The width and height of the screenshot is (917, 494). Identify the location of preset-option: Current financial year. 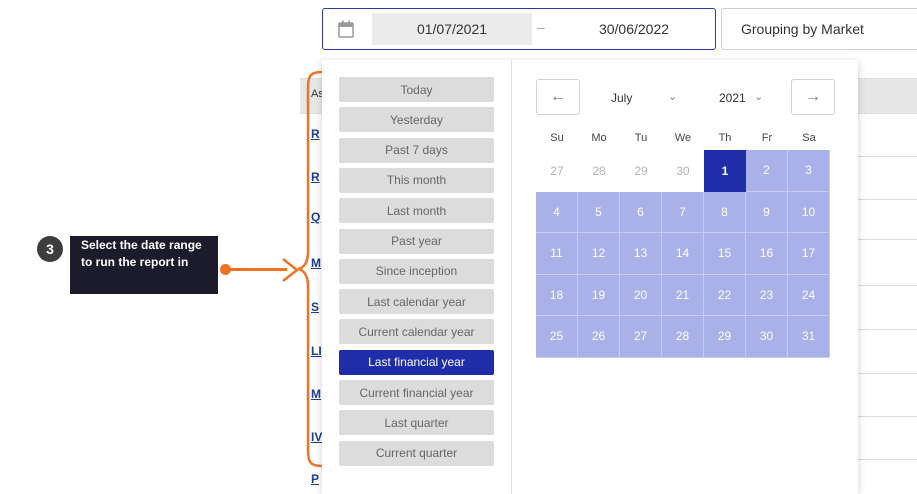
(416, 392).